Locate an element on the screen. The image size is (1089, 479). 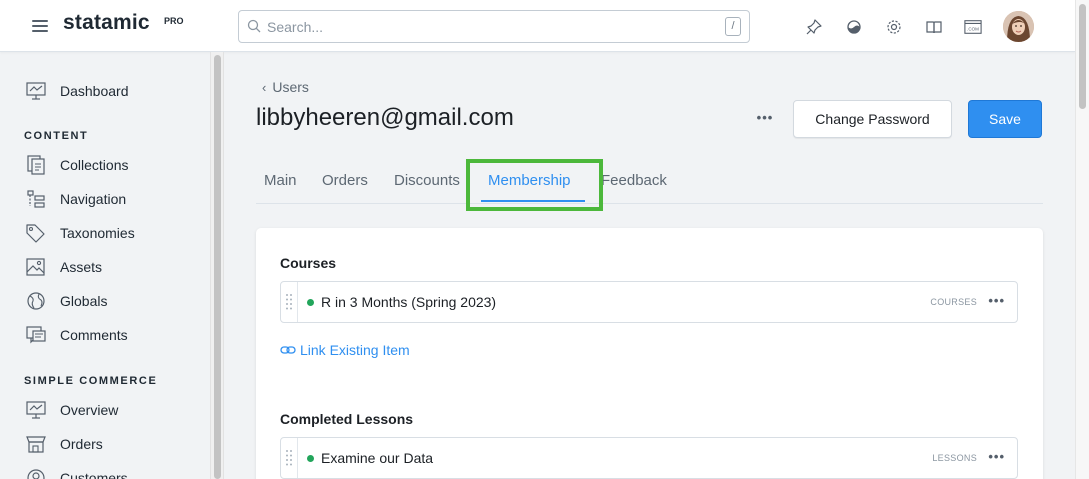
tab-feedback: Feedback is located at coordinates (634, 180).